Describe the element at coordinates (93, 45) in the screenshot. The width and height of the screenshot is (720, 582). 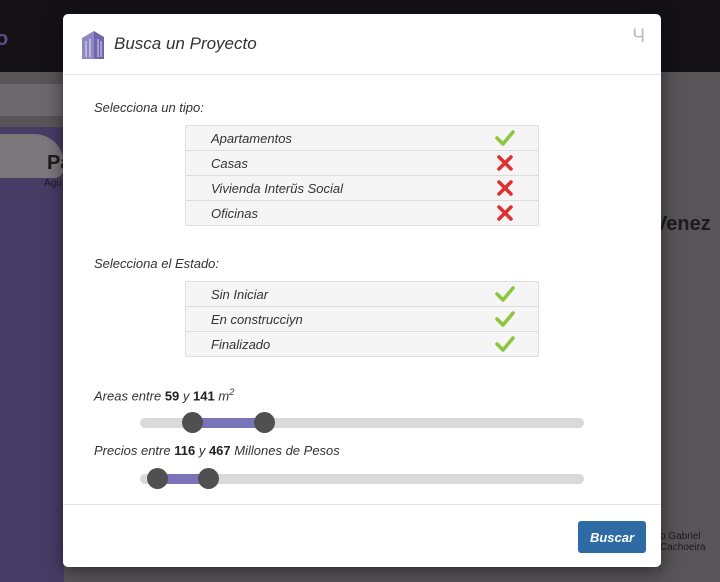
I see `building-icon` at that location.